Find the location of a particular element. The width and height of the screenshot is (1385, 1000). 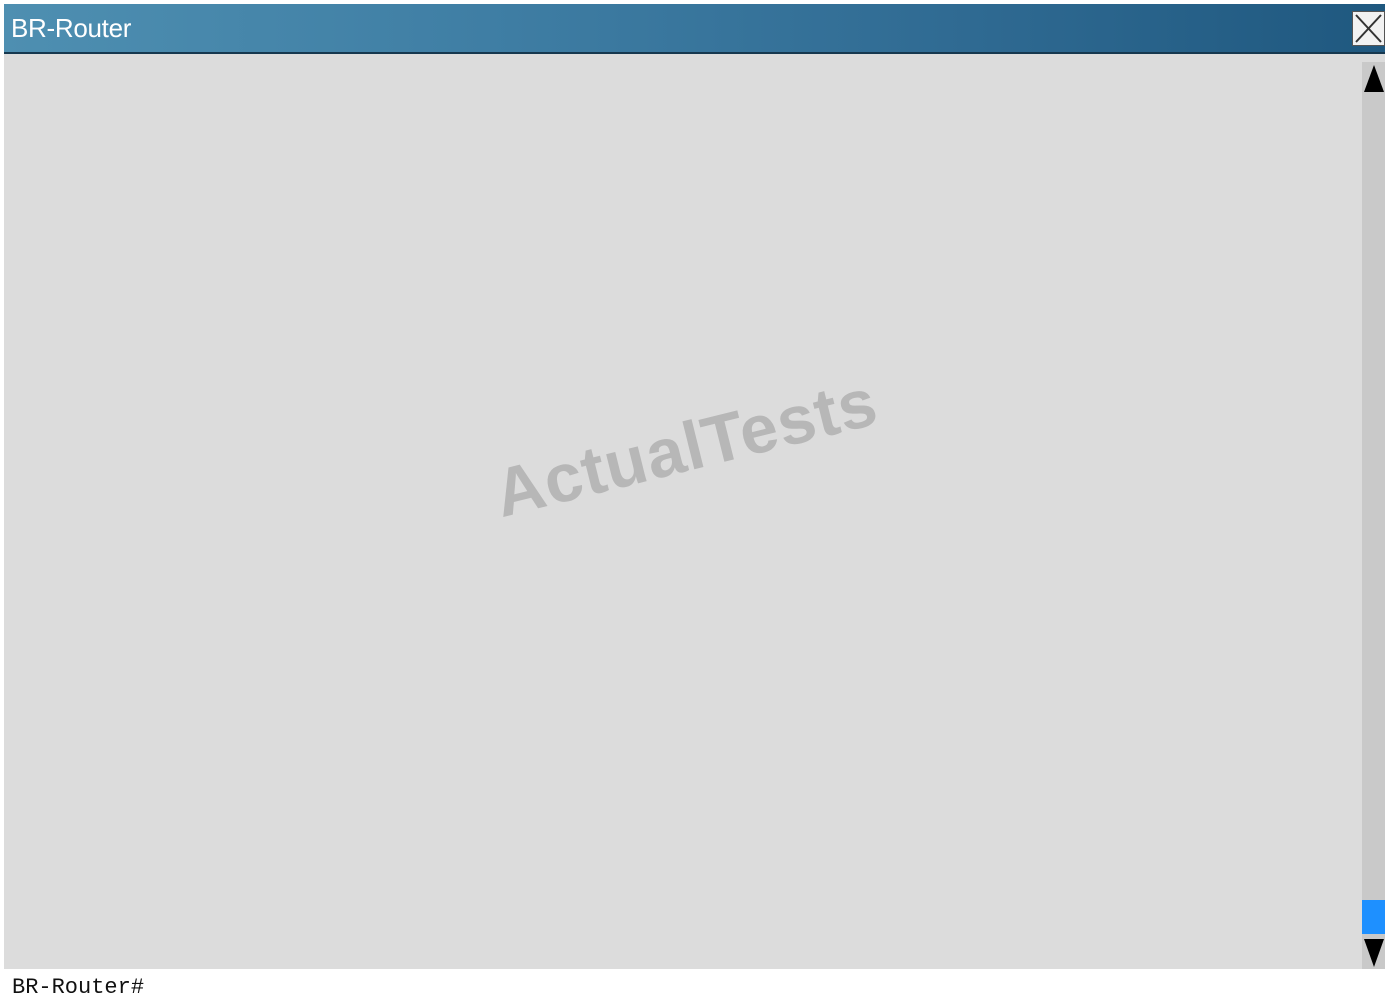

arrow-down-icon is located at coordinates (1374, 953).